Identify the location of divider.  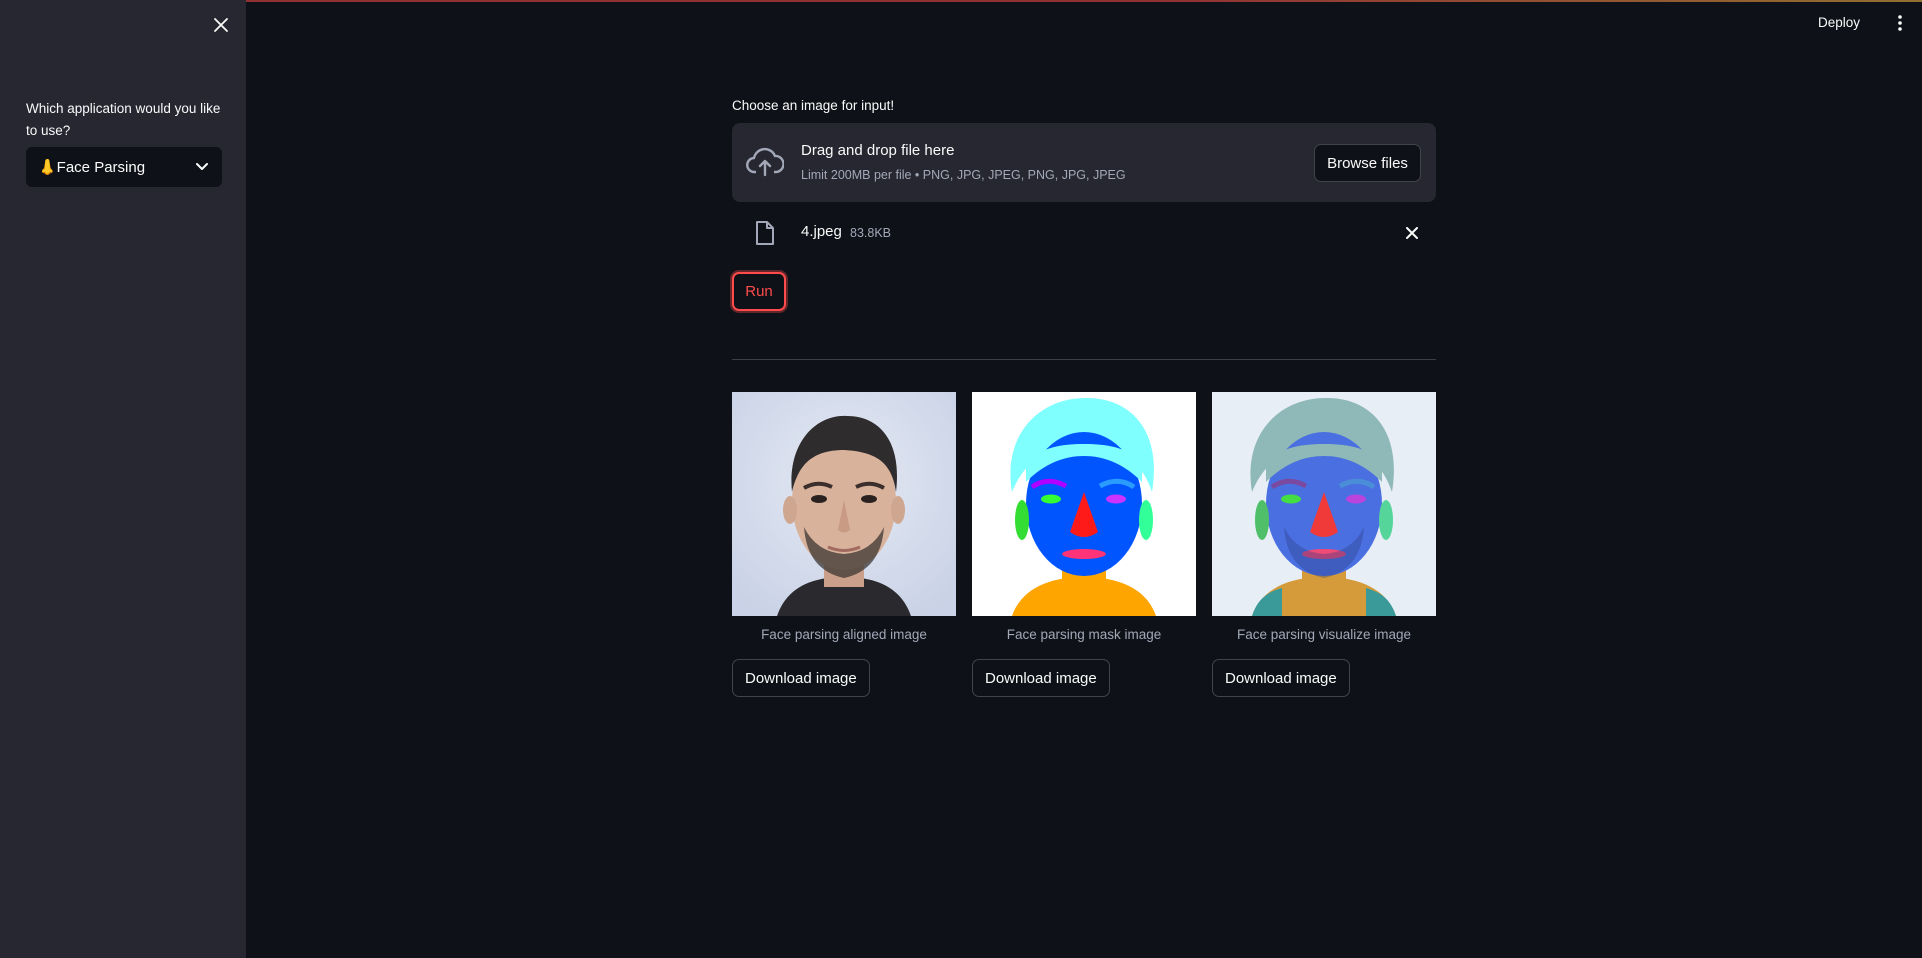
(1084, 359).